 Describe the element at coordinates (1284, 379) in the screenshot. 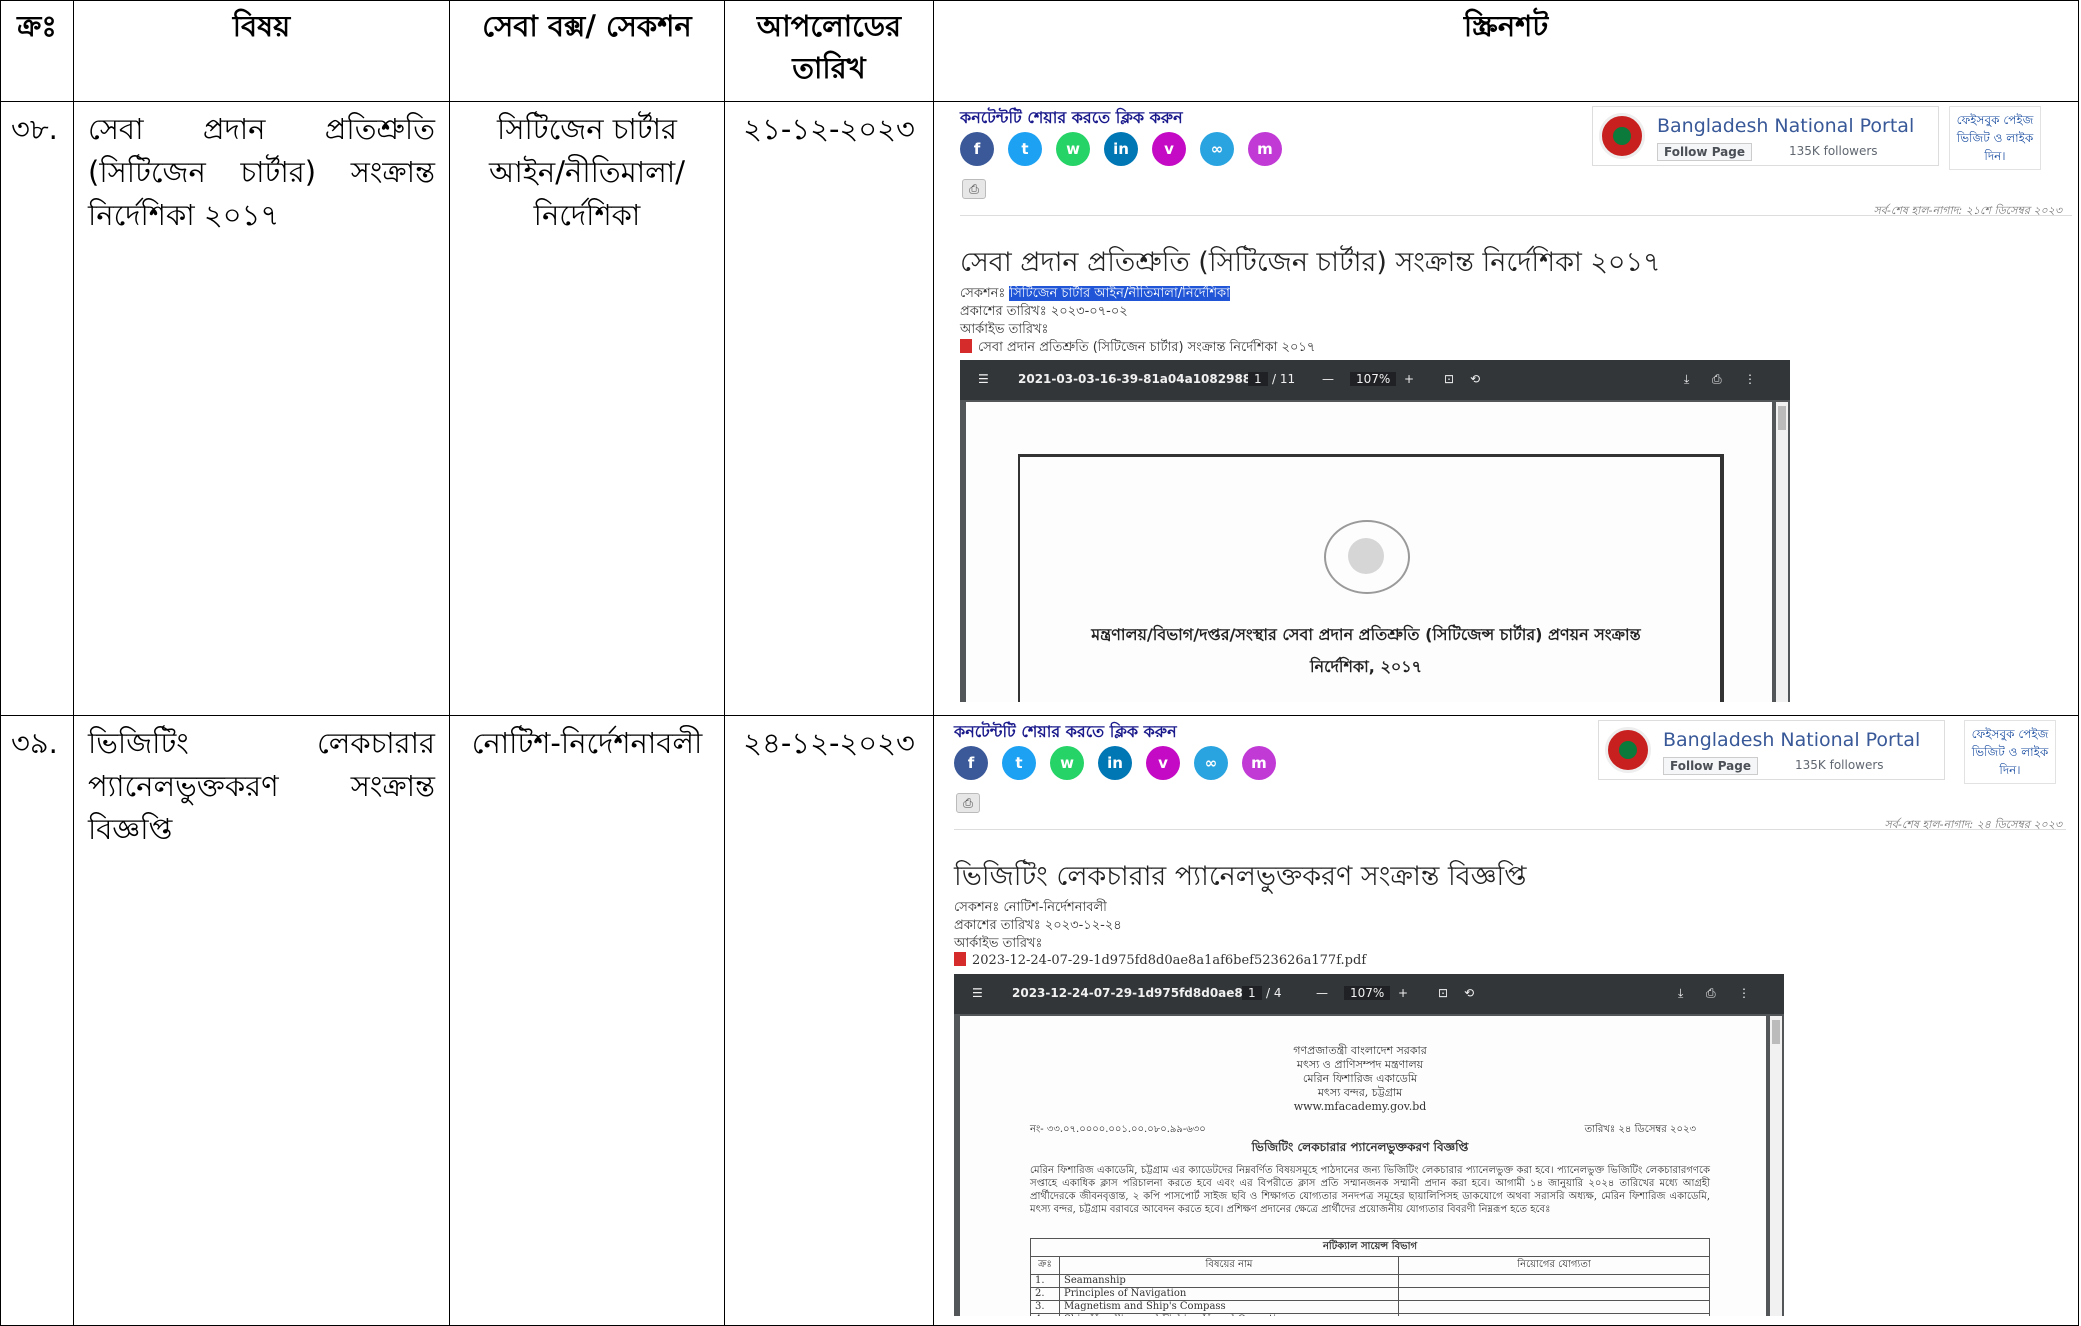

I see `page-count: / 11` at that location.